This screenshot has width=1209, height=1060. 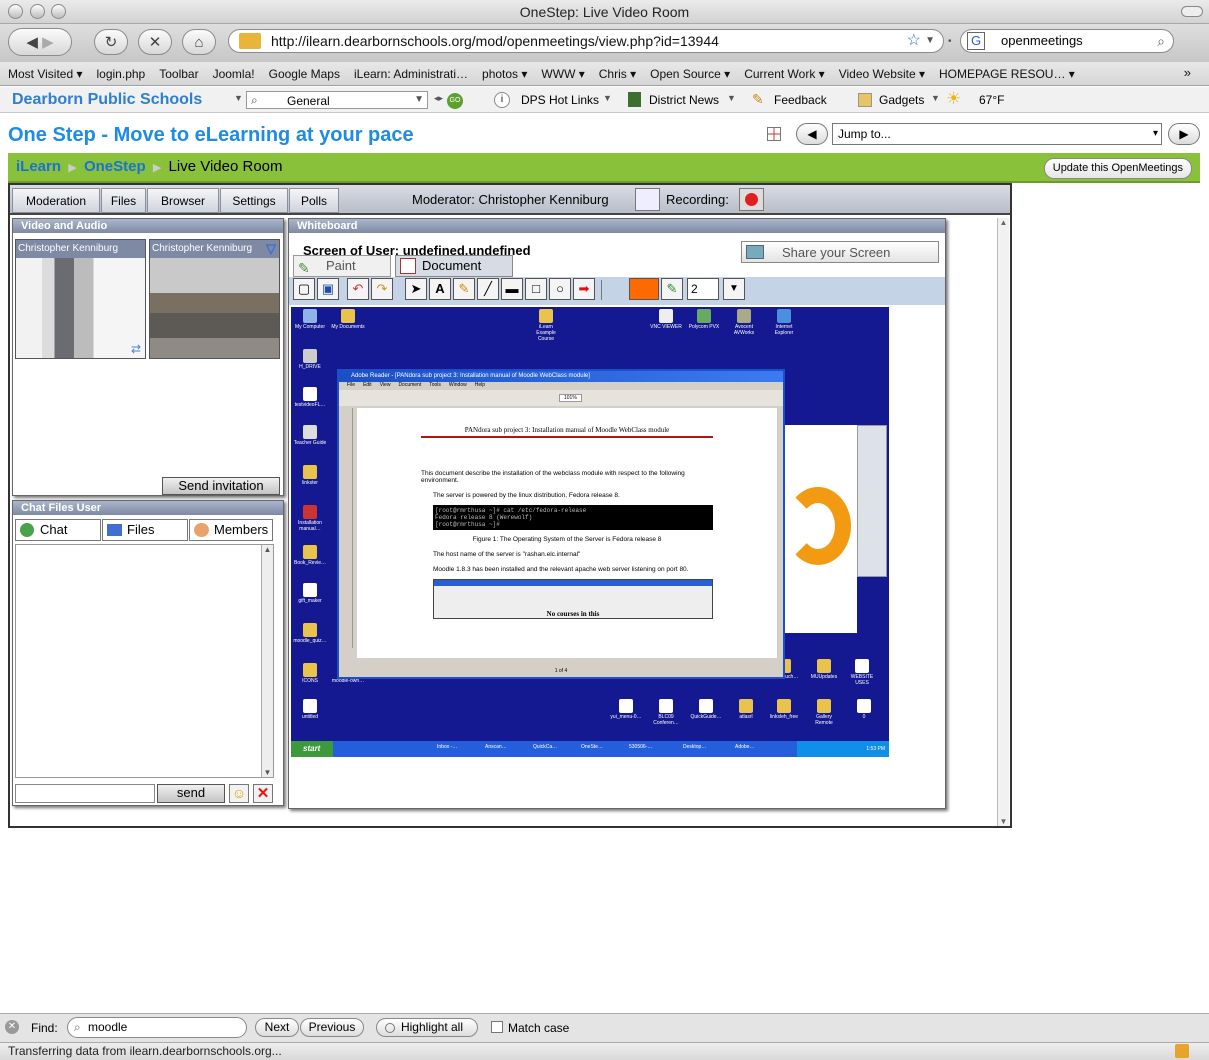 I want to click on tab-paint: ✎ Paint, so click(x=342, y=266).